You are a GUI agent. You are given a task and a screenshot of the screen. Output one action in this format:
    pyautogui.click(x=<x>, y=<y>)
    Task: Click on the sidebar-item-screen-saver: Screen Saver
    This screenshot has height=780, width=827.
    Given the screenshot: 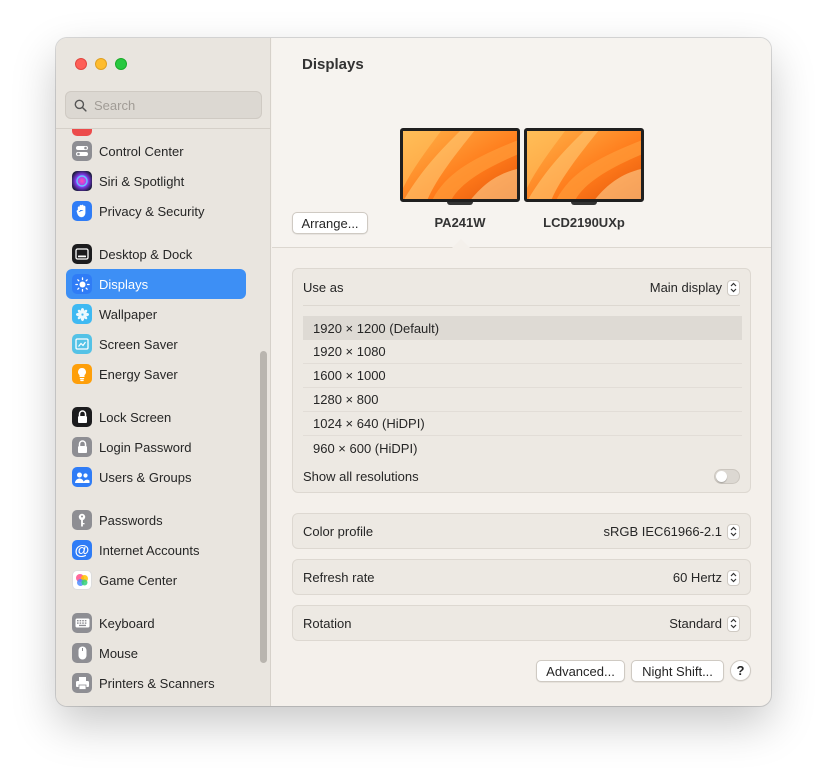 What is the action you would take?
    pyautogui.click(x=156, y=344)
    